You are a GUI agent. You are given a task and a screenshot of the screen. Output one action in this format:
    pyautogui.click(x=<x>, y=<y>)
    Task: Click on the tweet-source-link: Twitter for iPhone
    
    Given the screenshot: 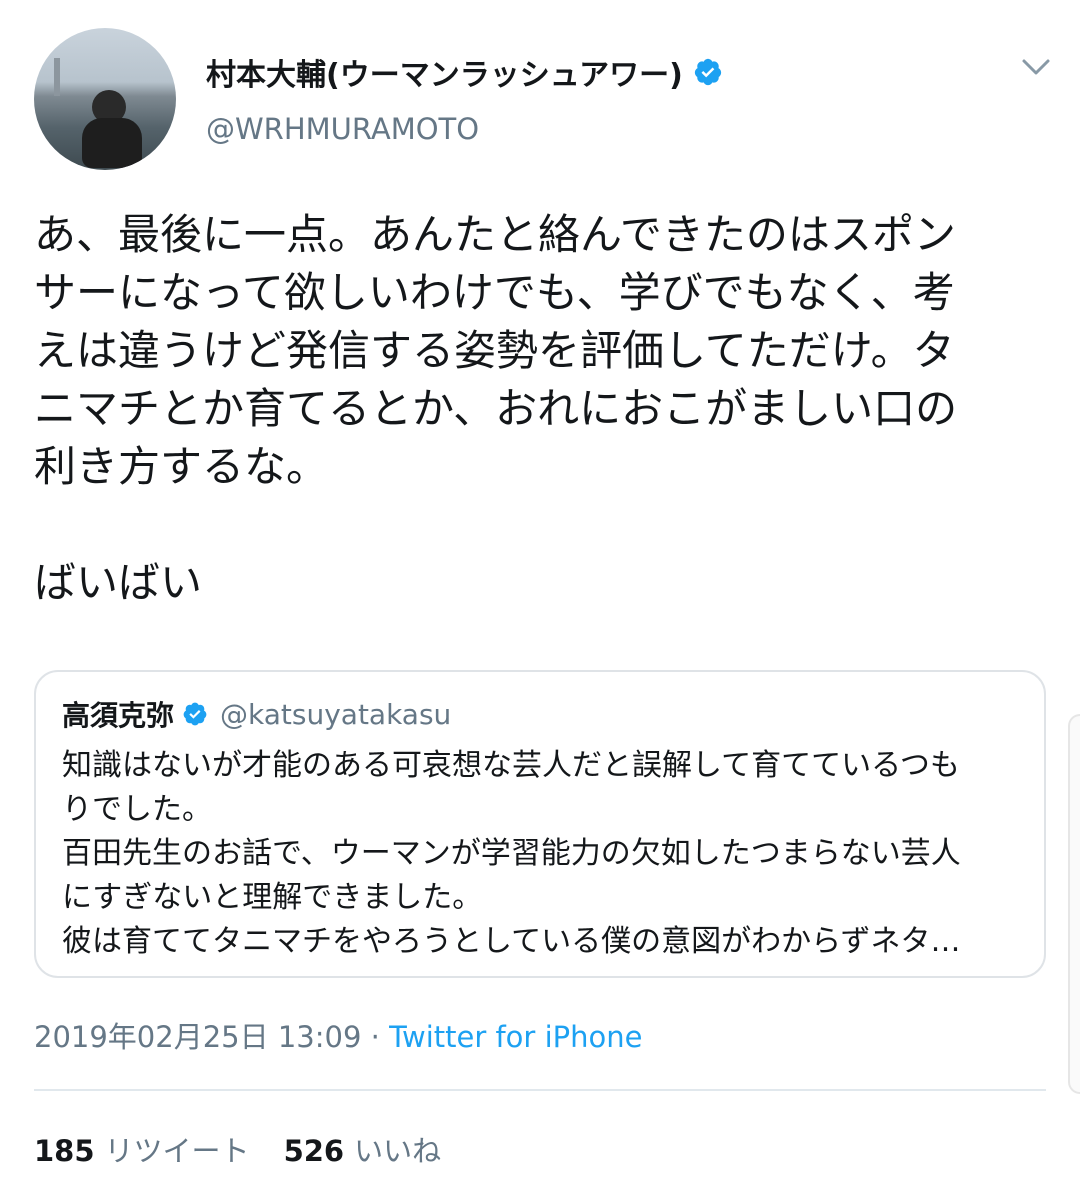 What is the action you would take?
    pyautogui.click(x=515, y=1037)
    